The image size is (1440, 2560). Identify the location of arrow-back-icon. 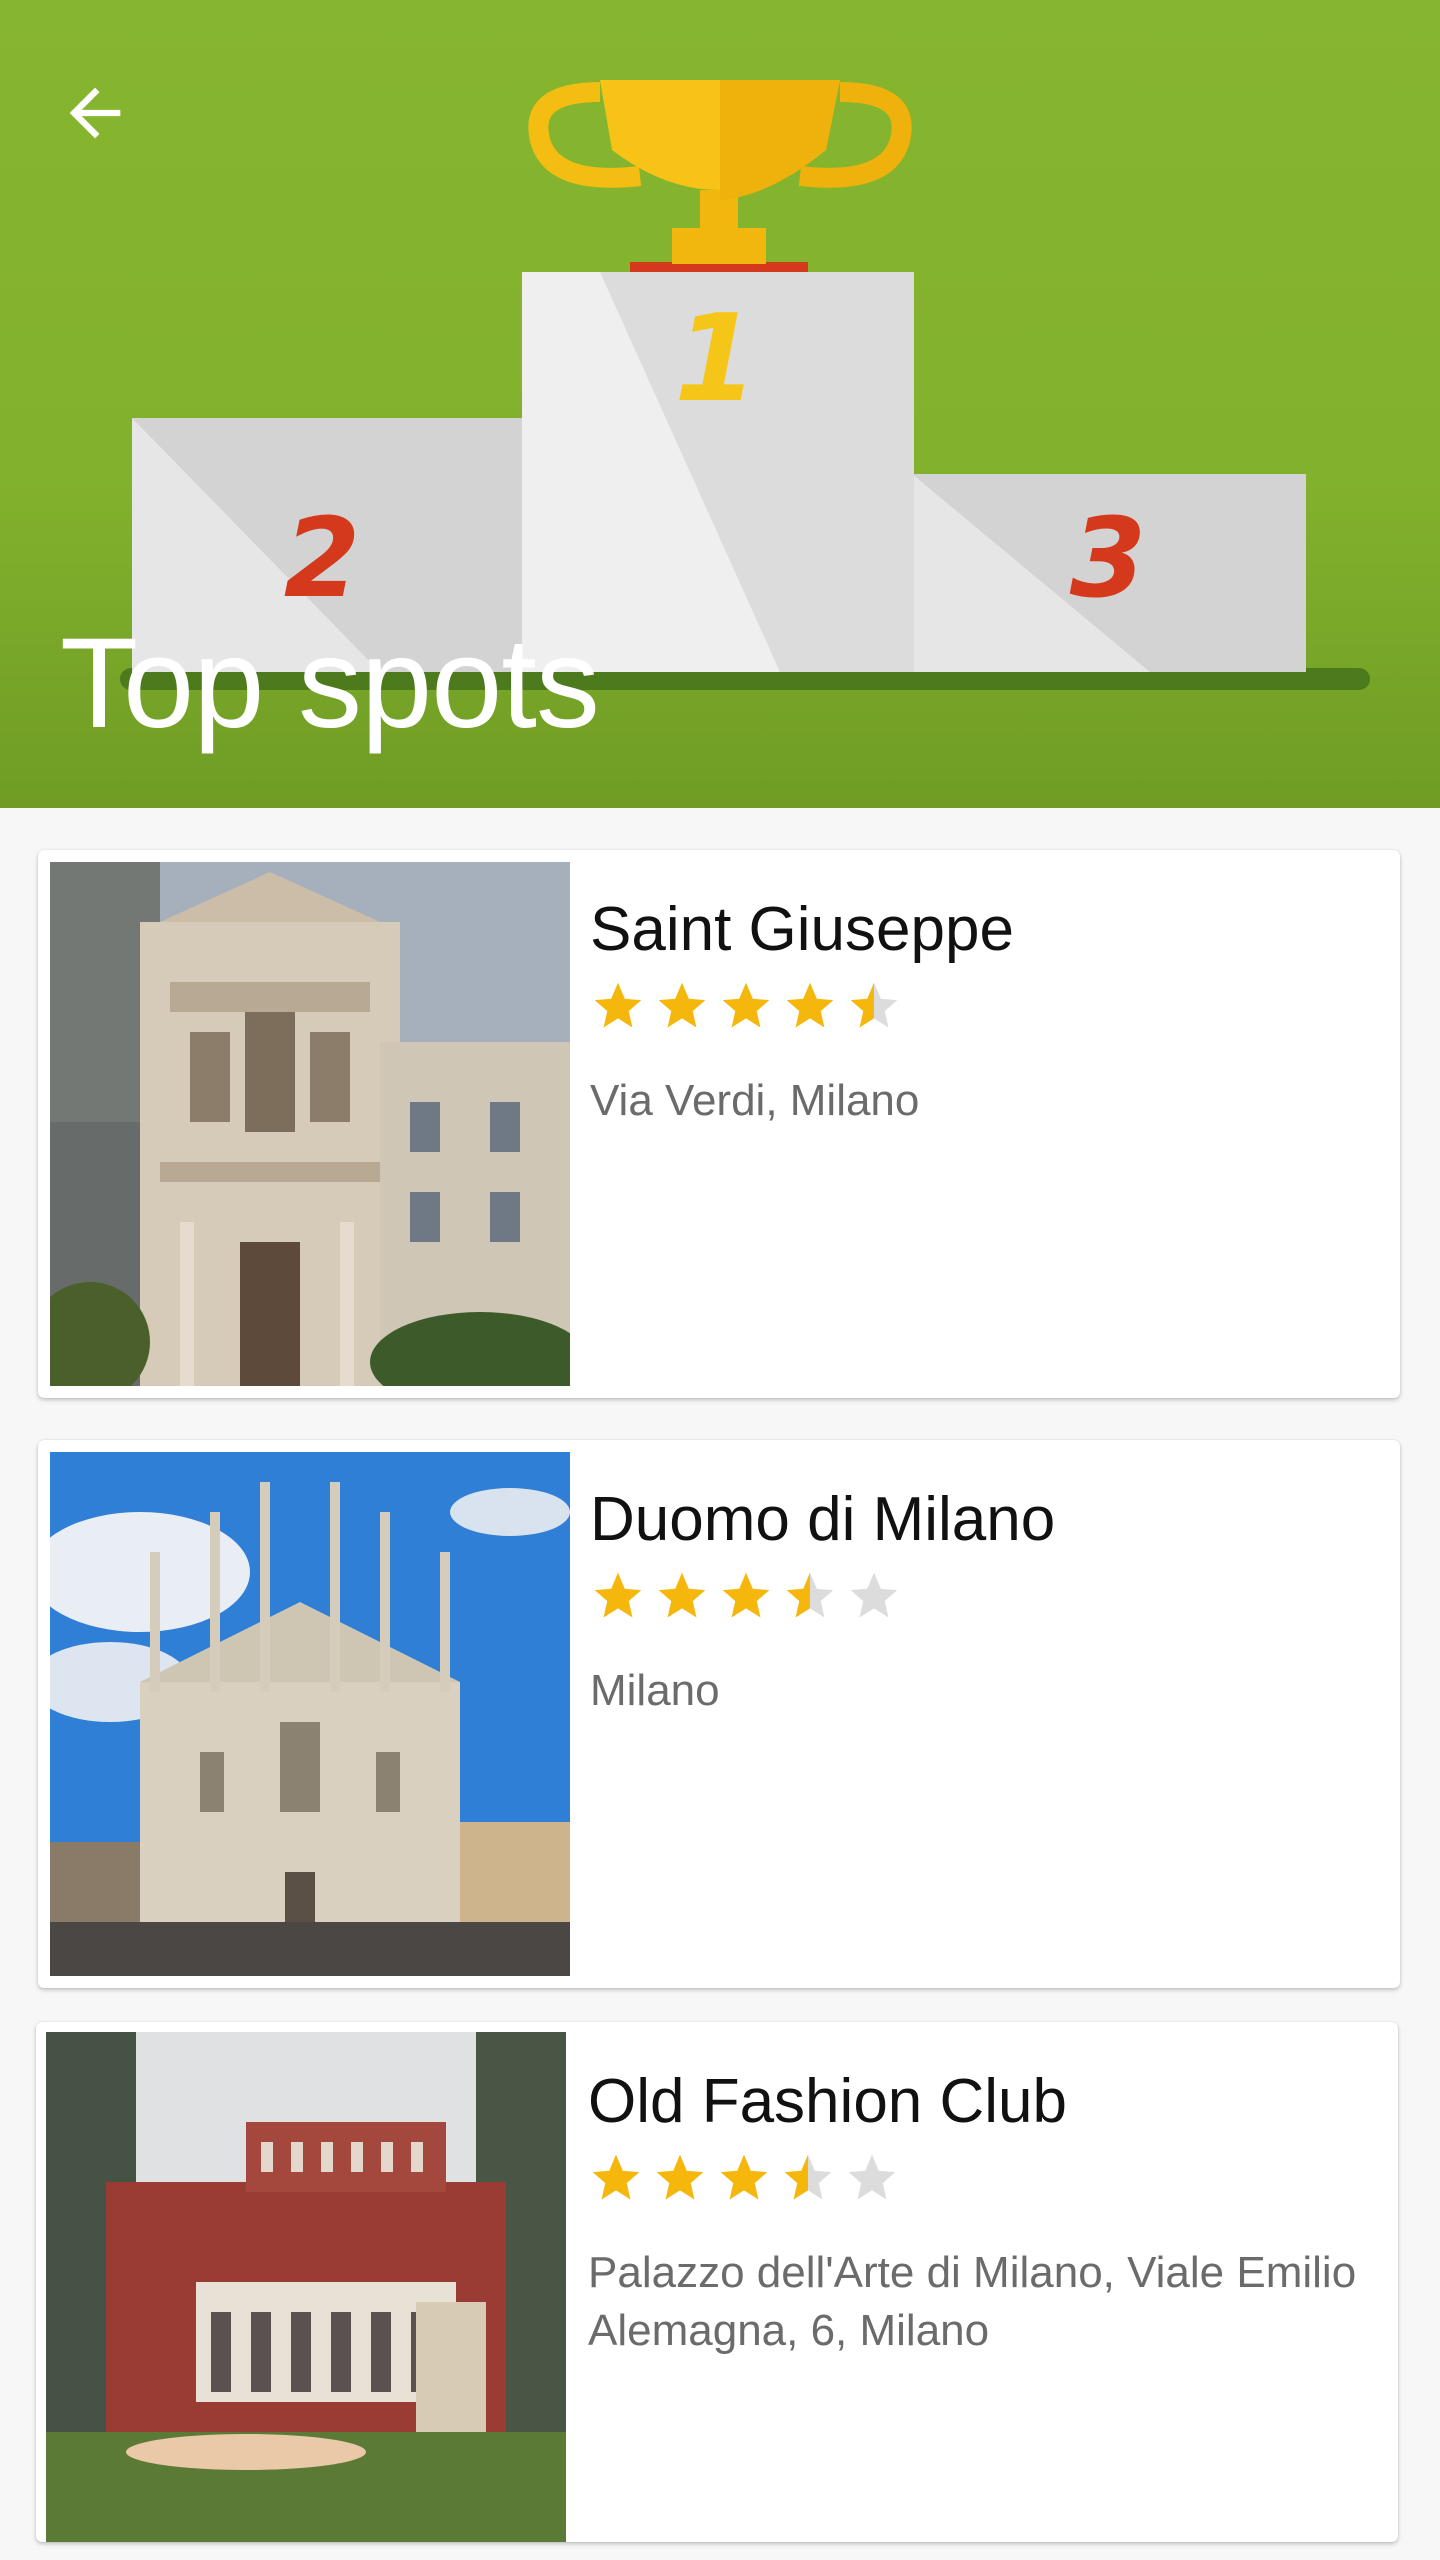
(95, 113).